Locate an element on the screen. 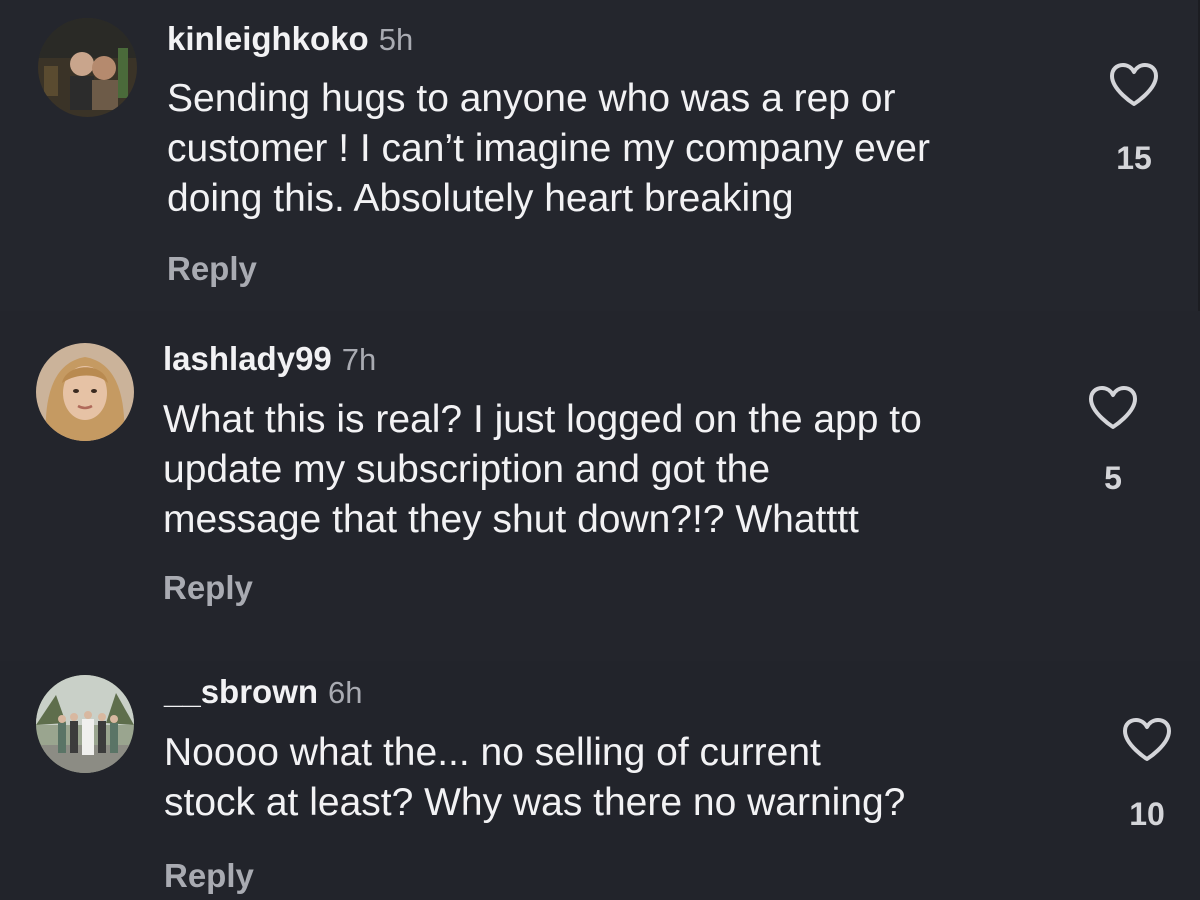 This screenshot has height=900, width=1200. timestamp: 5h is located at coordinates (396, 39).